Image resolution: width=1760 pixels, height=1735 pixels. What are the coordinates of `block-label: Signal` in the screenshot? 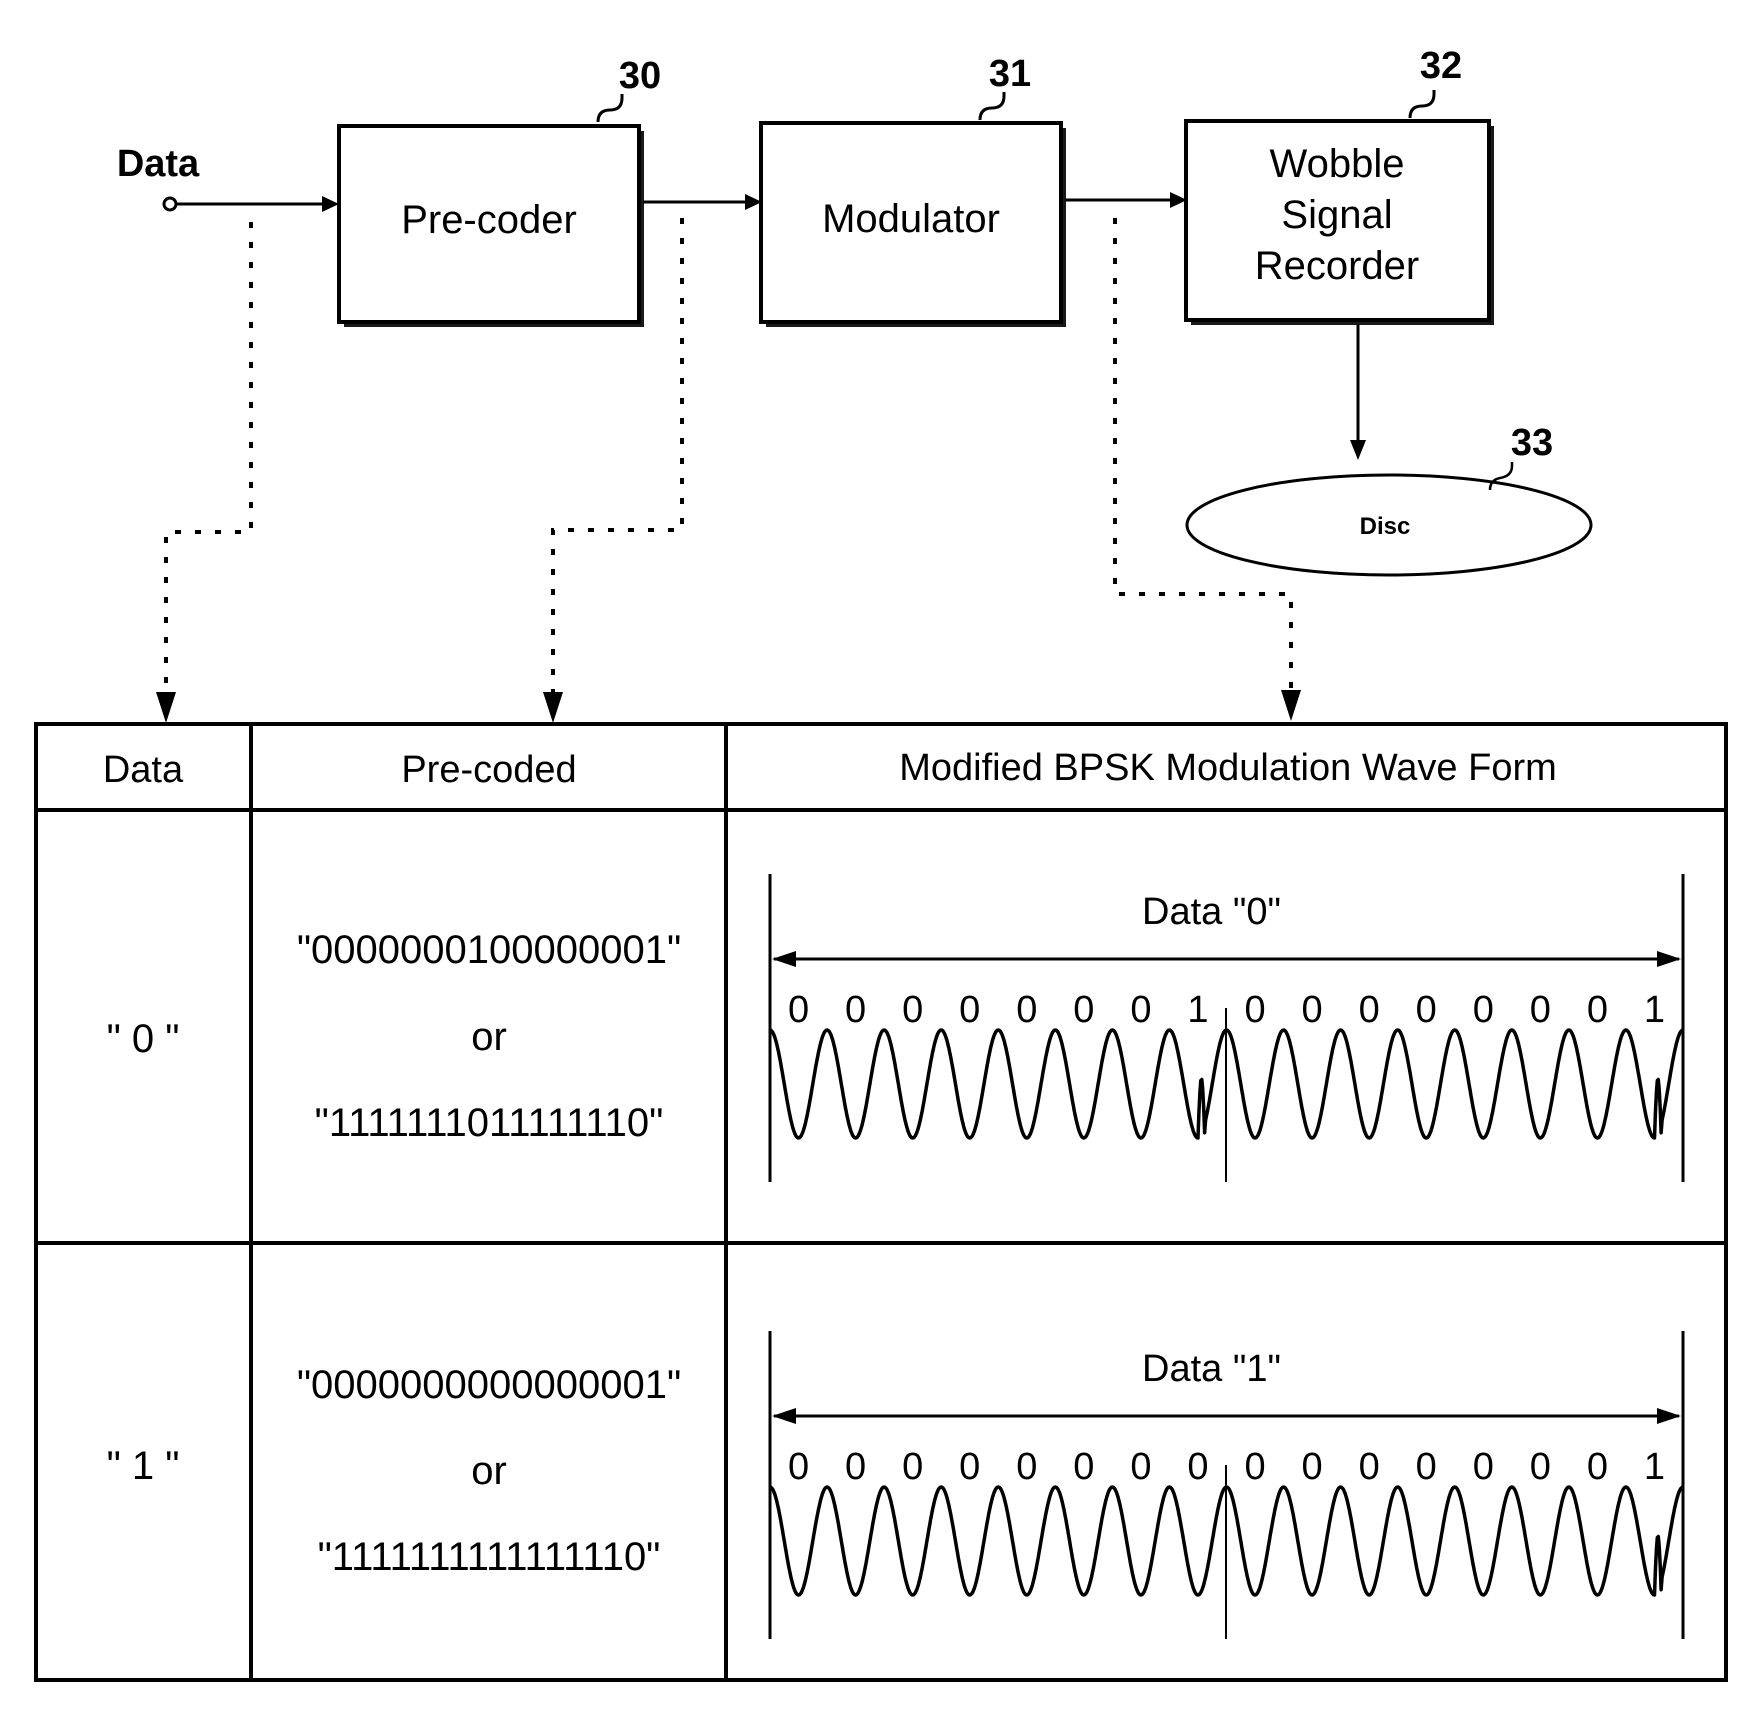 It's located at (1336, 215).